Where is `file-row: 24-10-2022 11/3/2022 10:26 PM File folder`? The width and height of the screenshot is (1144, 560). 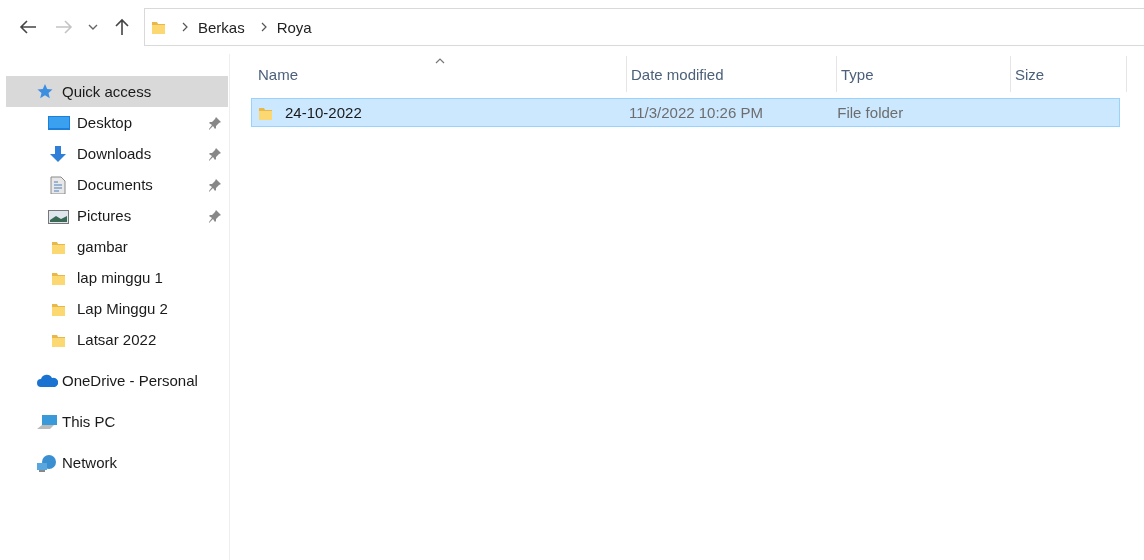
file-row: 24-10-2022 11/3/2022 10:26 PM File folder is located at coordinates (685, 112).